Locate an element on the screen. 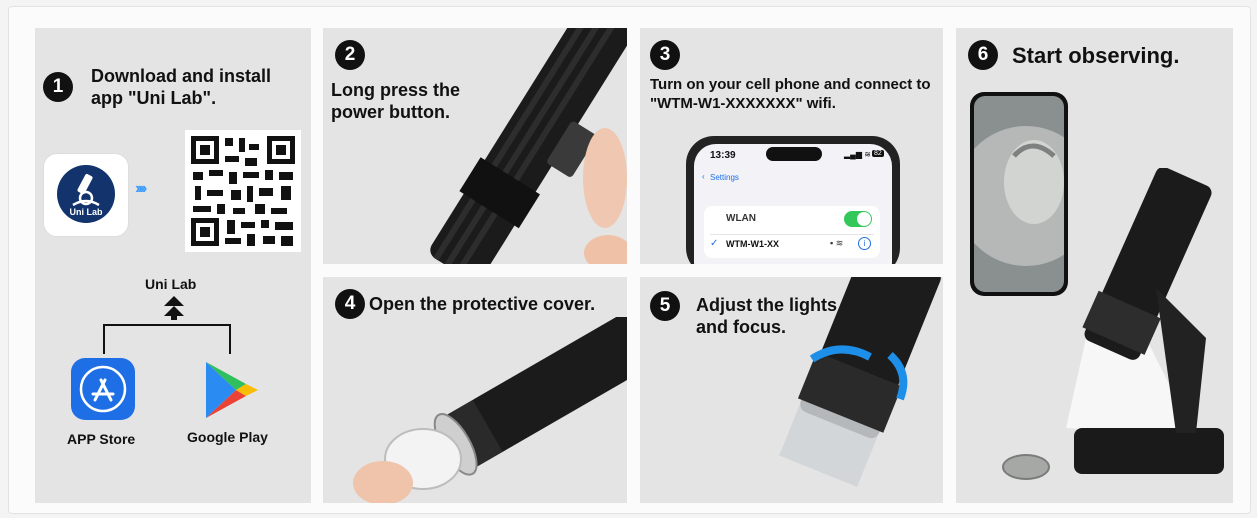  connector-lines is located at coordinates (167, 339).